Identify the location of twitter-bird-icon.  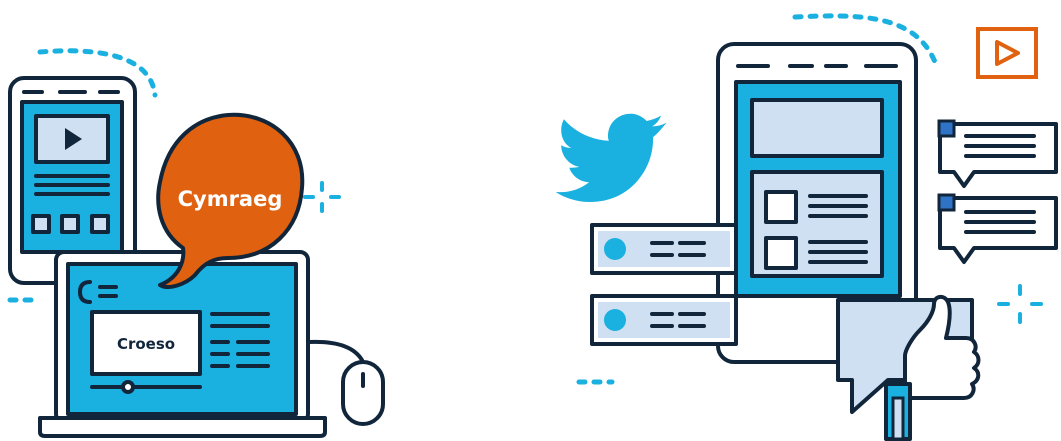
(611, 158).